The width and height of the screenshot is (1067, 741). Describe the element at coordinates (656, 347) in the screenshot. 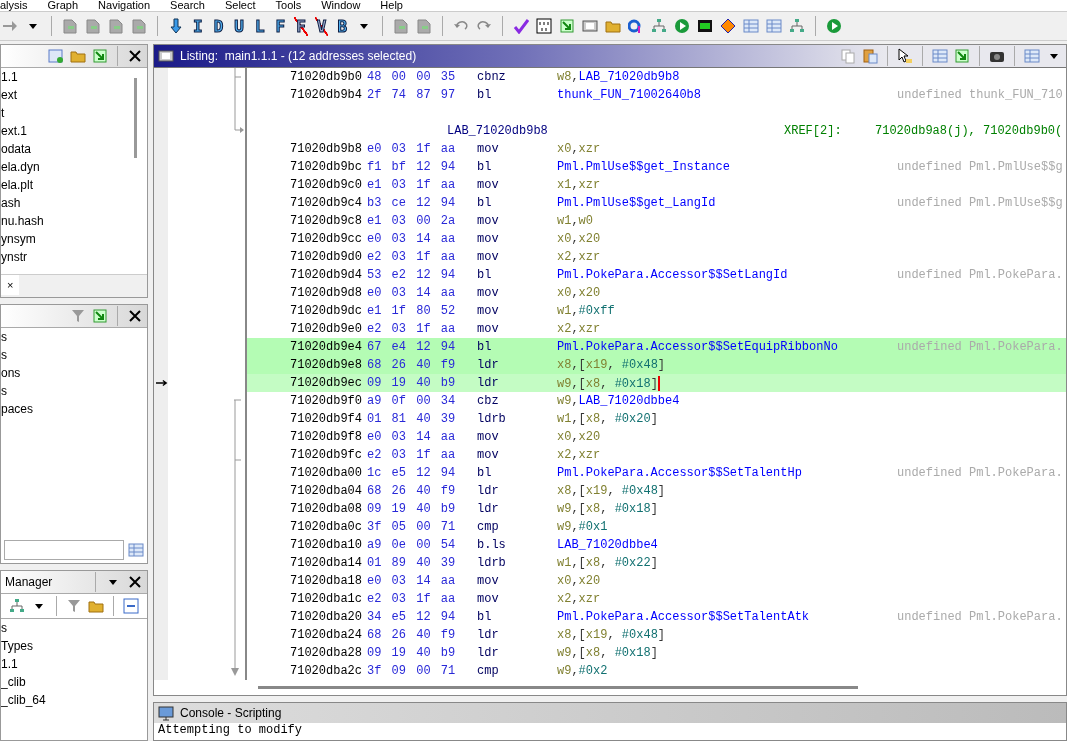

I see `instruction-row: 71020db9e4 67 e4 12 94 bl Pml.PokePara.Accessor$$SetEquipRibbonNo undefined Pml.PokePara.` at that location.